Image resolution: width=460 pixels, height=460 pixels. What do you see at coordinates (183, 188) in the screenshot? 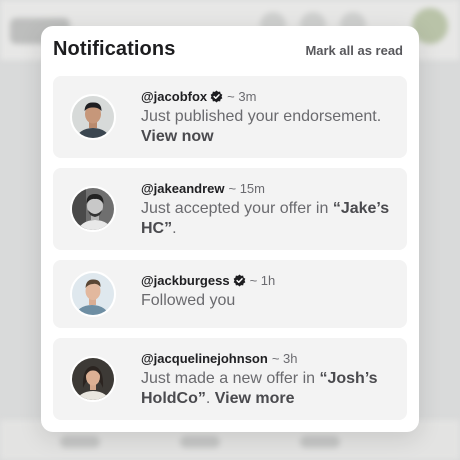
I see `user-handle: @jakeandrew` at bounding box center [183, 188].